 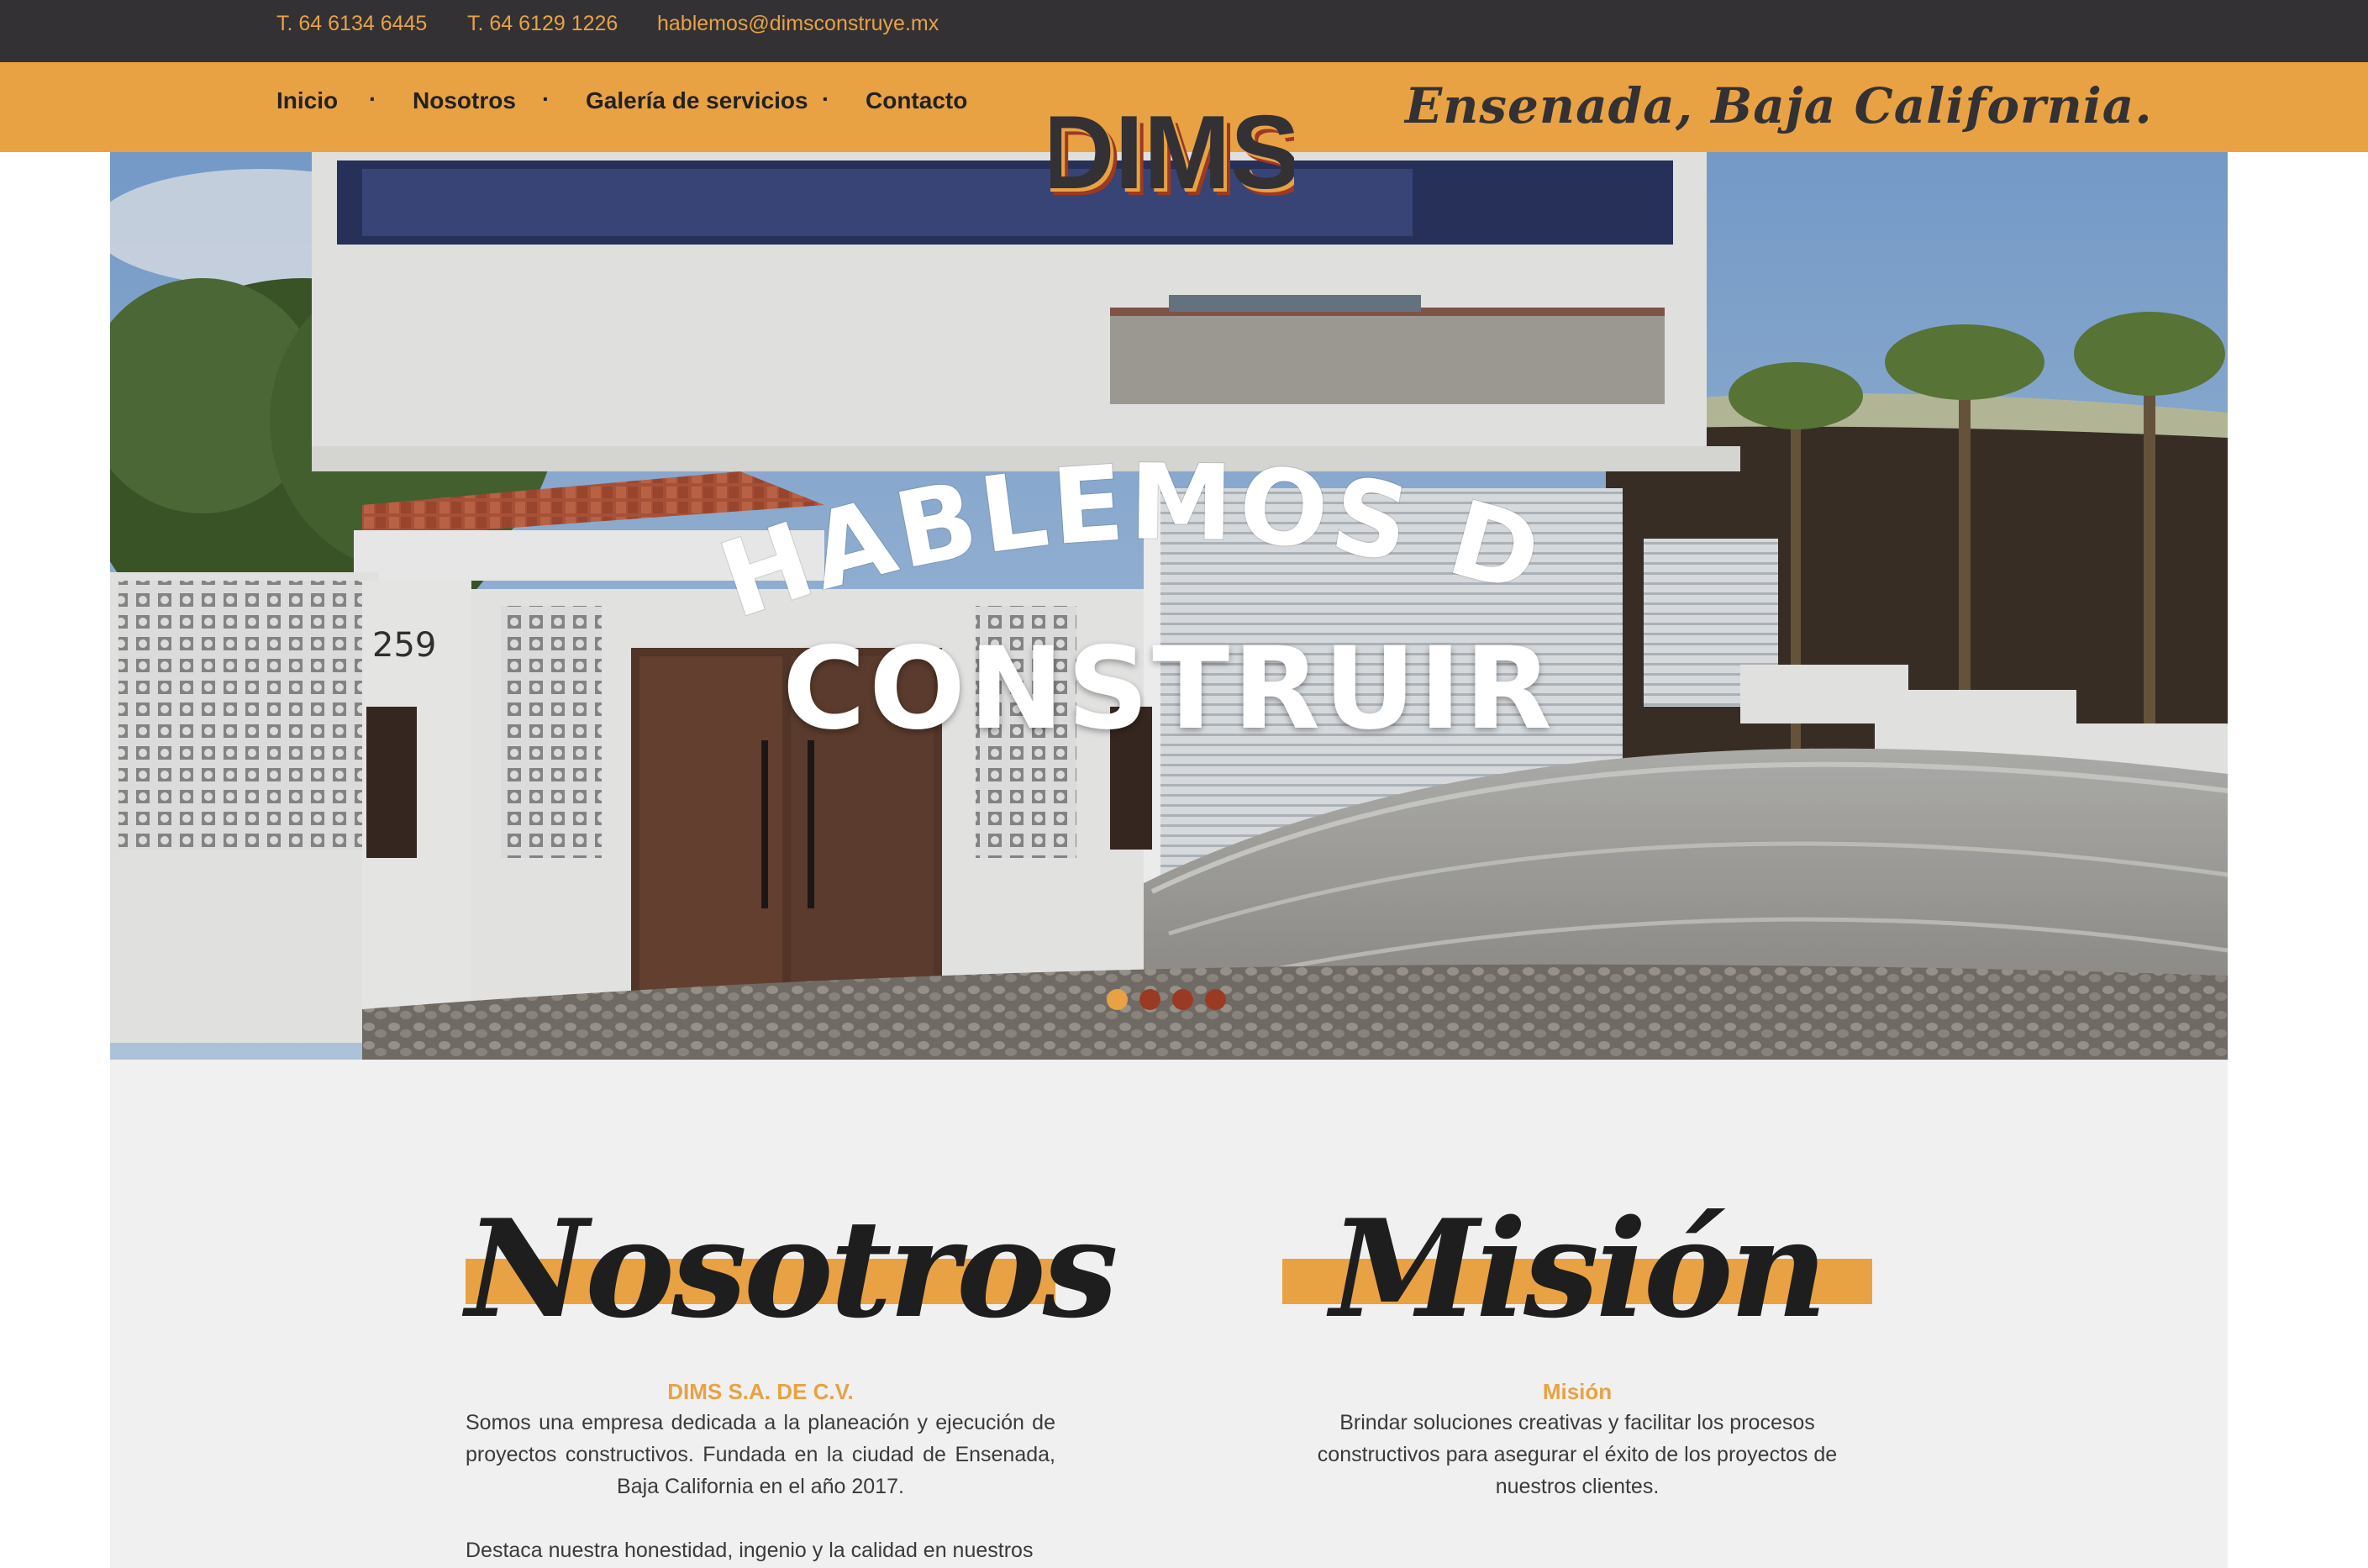 I want to click on mission-heading: Misión, so click(x=1577, y=1207).